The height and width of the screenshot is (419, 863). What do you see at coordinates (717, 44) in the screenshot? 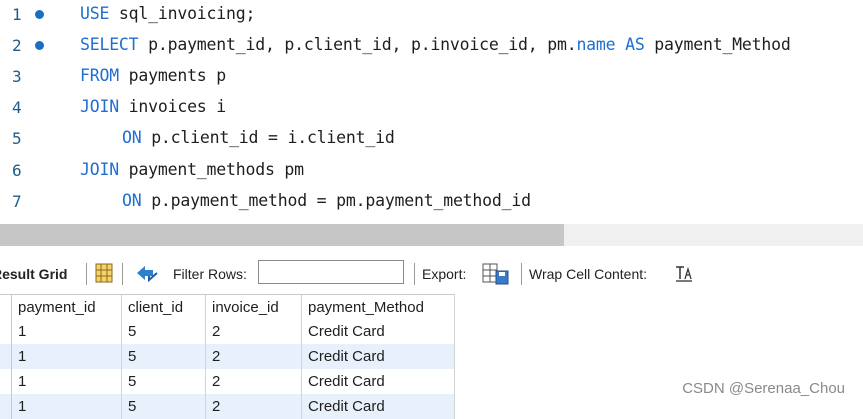
I see `sql-text: payment_Method` at bounding box center [717, 44].